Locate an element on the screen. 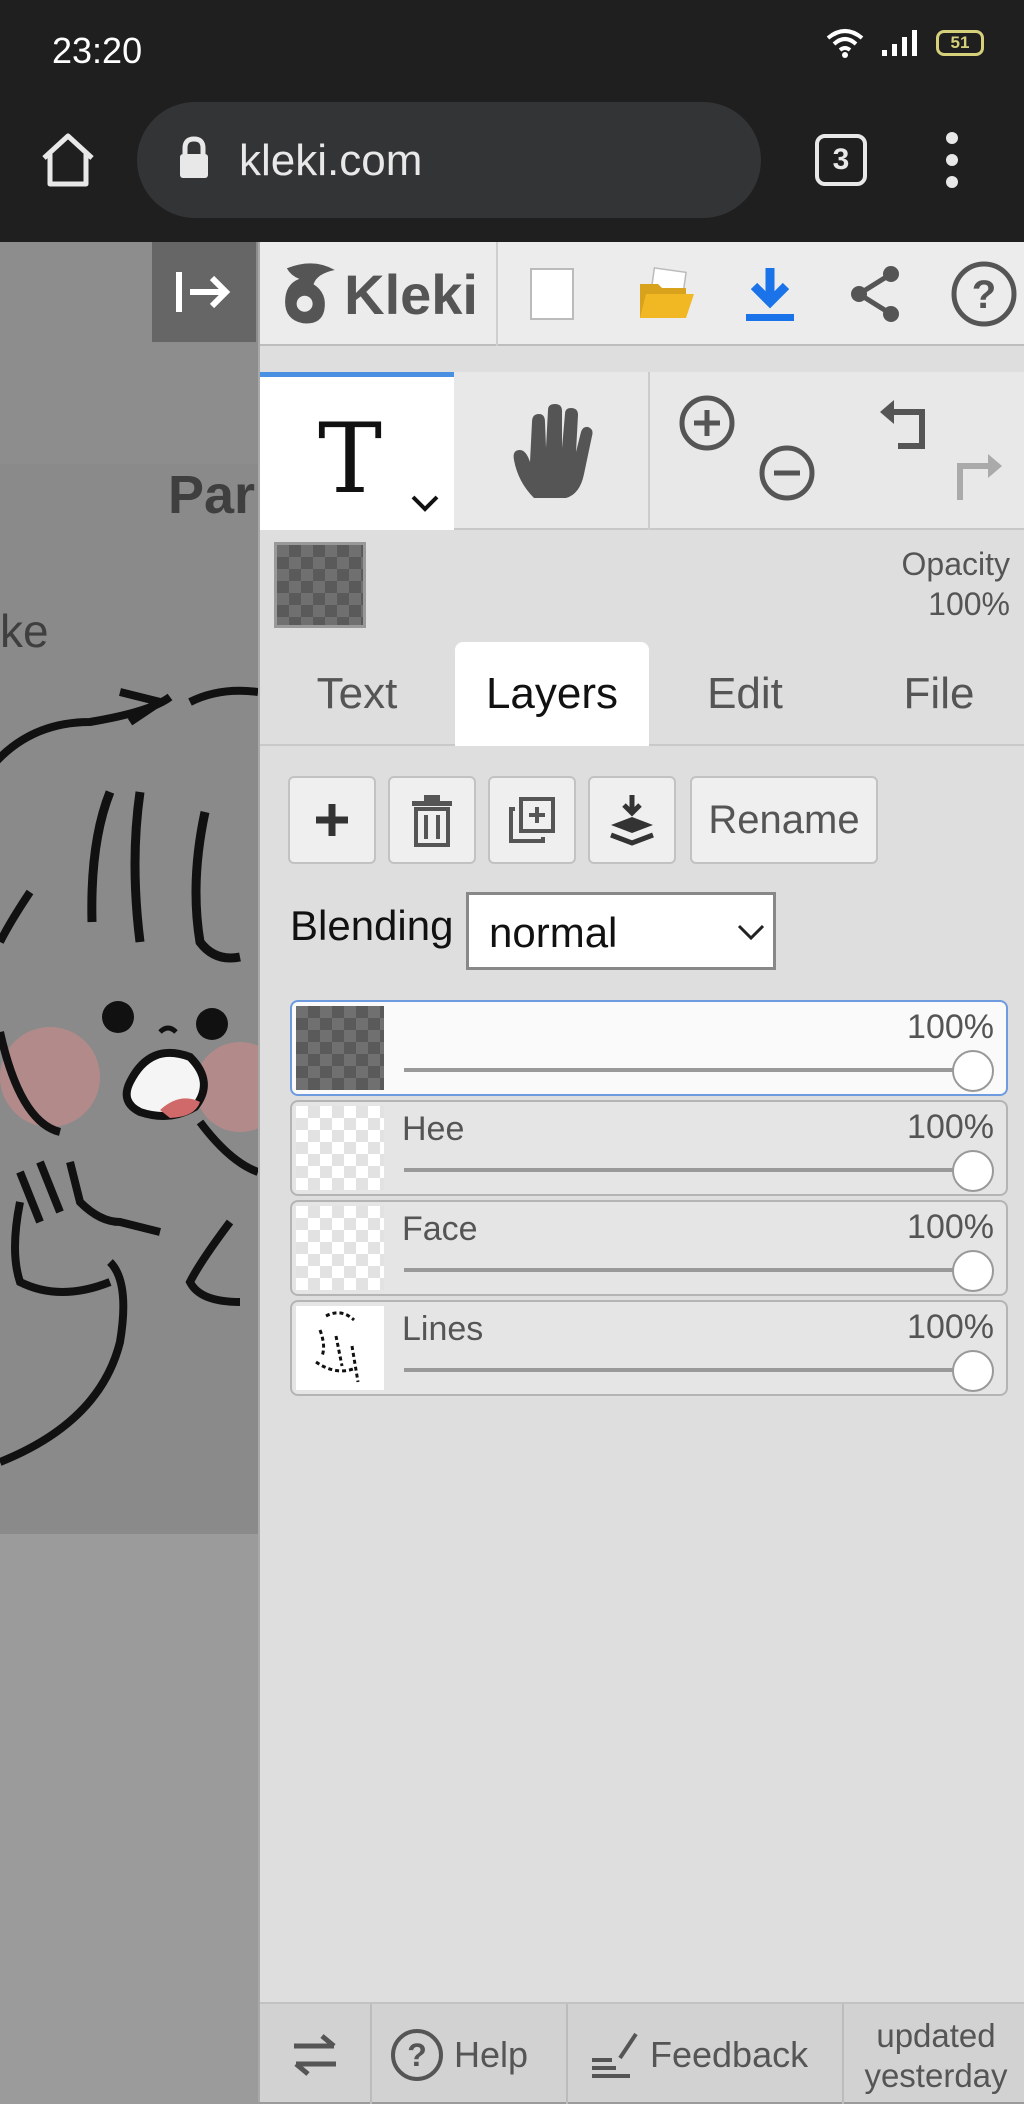 The image size is (1024, 2104). help-button: ? is located at coordinates (984, 294).